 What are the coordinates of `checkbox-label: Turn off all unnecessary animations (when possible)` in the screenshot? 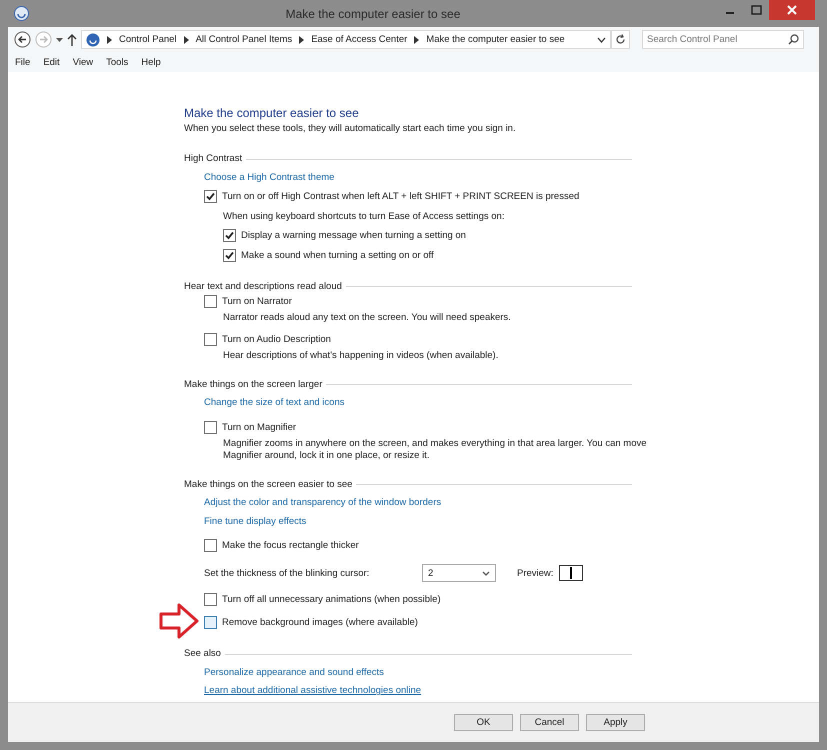 It's located at (331, 599).